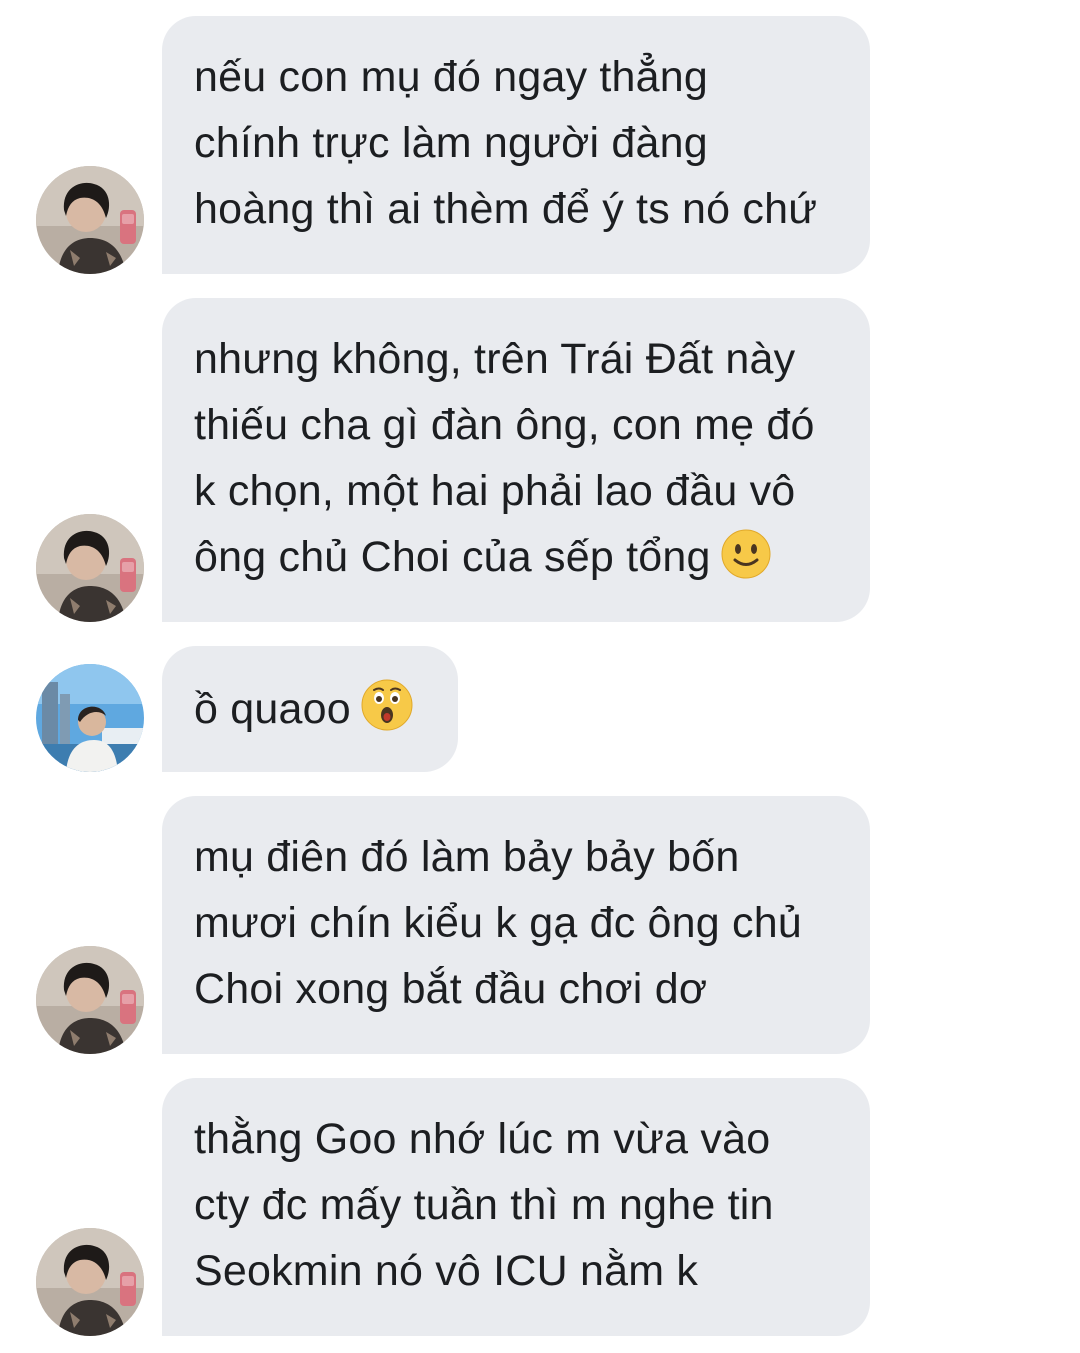 The height and width of the screenshot is (1353, 1080). Describe the element at coordinates (498, 923) in the screenshot. I see `message-line: mươi chín kiểu k gạ đc ông chủ` at that location.